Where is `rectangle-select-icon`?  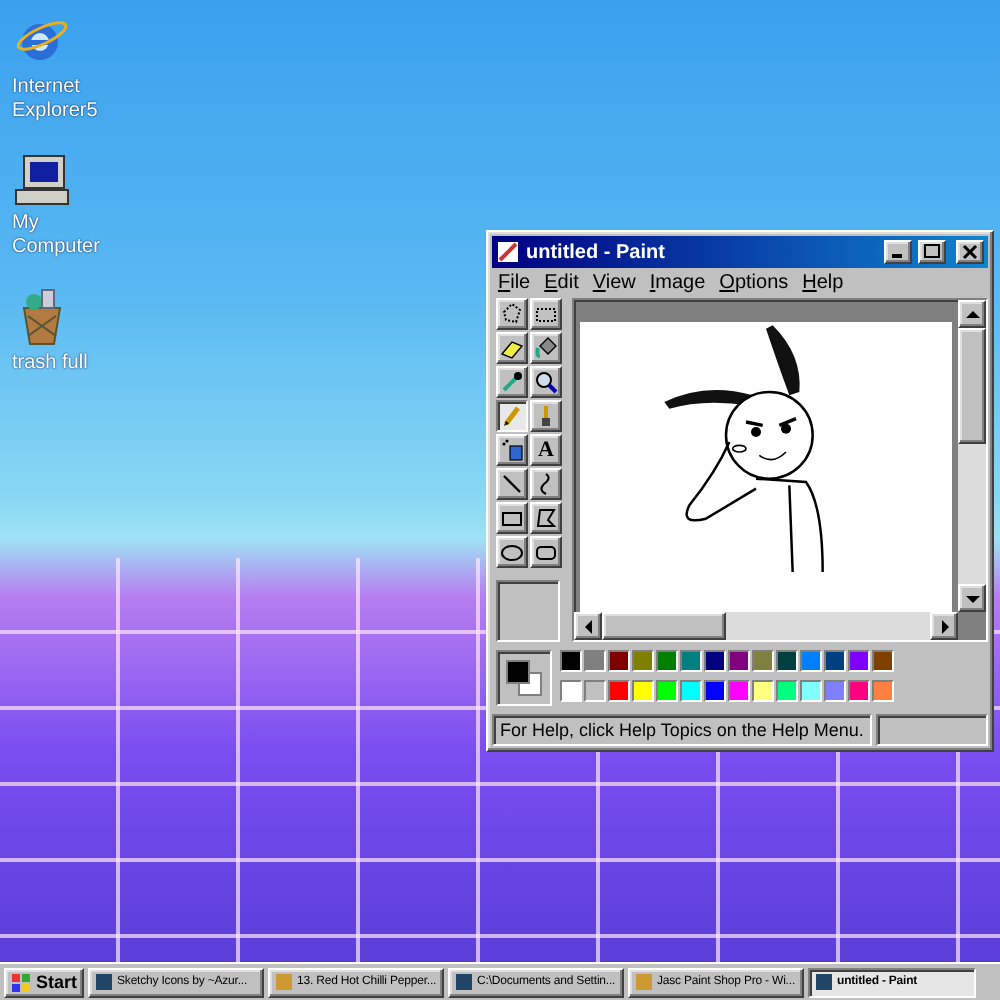 rectangle-select-icon is located at coordinates (546, 314).